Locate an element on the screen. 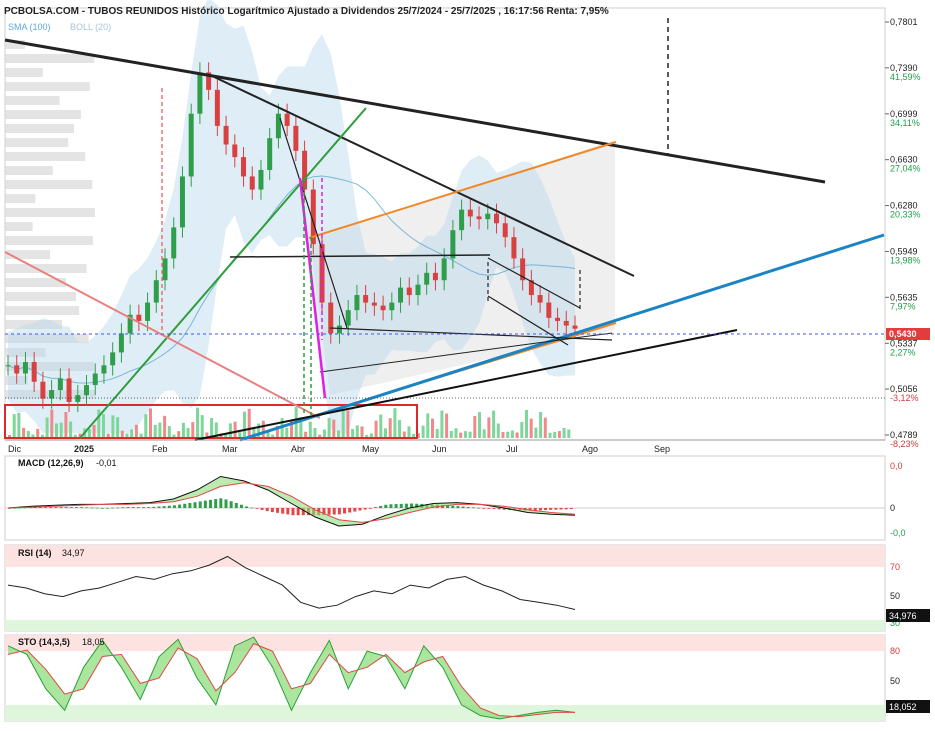 The image size is (935, 731). pct-tick-label: 27,04% is located at coordinates (905, 169).